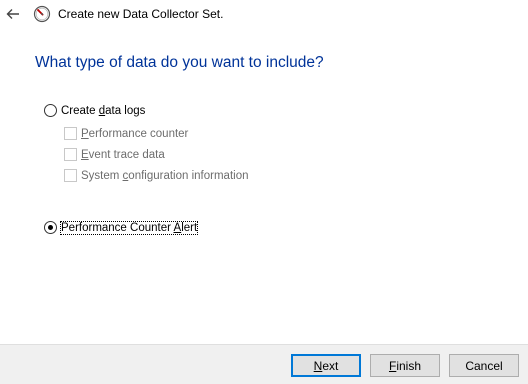  I want to click on title-bar: Create new Data Collector Set., so click(264, 15).